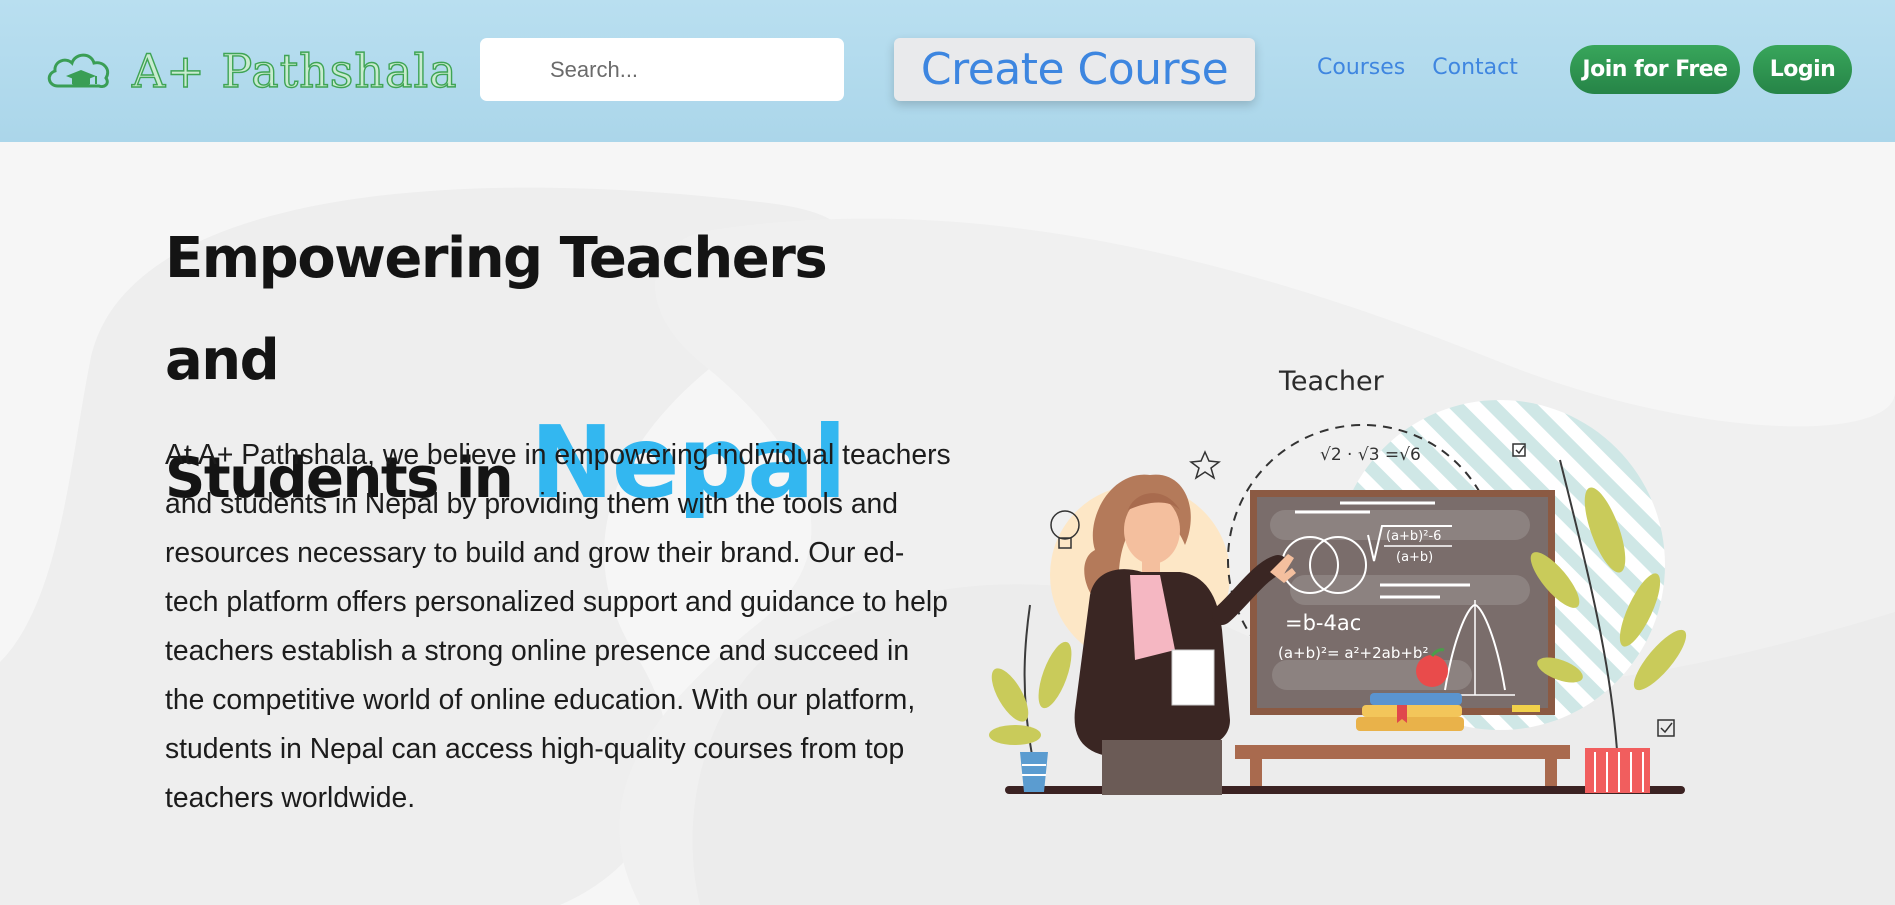 The width and height of the screenshot is (1895, 905). What do you see at coordinates (496, 309) in the screenshot?
I see `headline-line-1: Empowering Teachers and` at bounding box center [496, 309].